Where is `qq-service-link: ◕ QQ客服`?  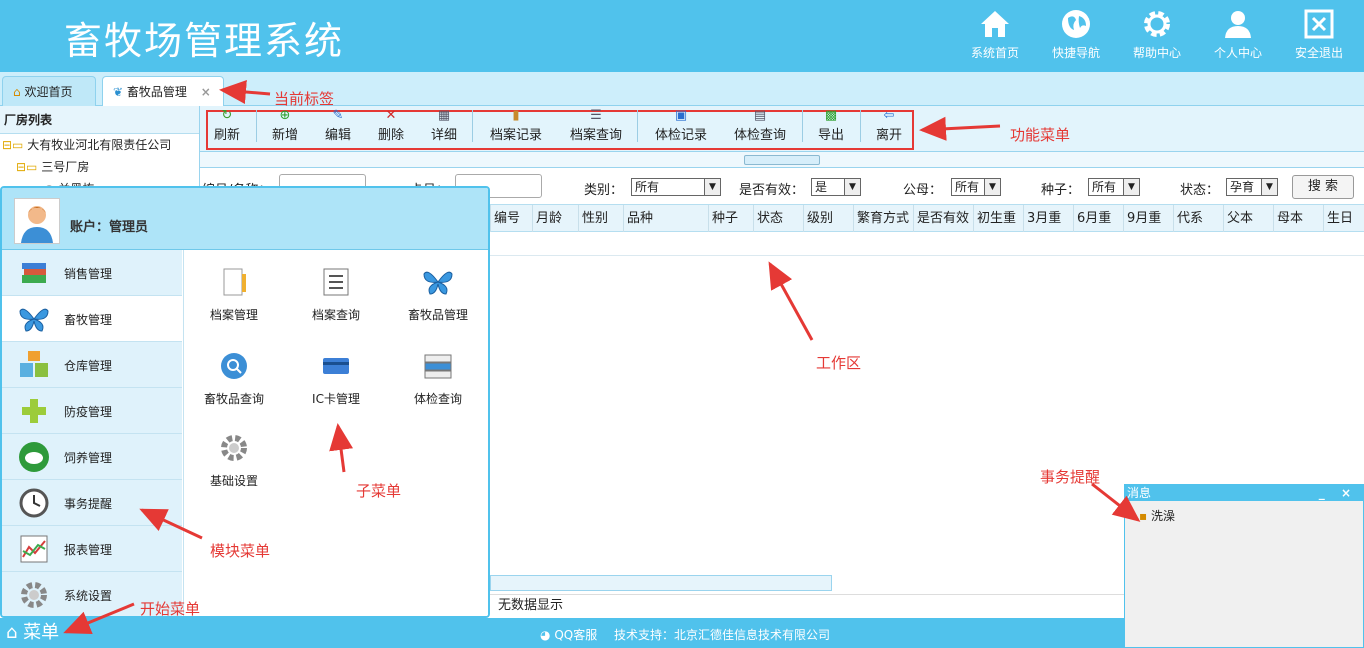
qq-service-link: ◕ QQ客服 is located at coordinates (568, 634).